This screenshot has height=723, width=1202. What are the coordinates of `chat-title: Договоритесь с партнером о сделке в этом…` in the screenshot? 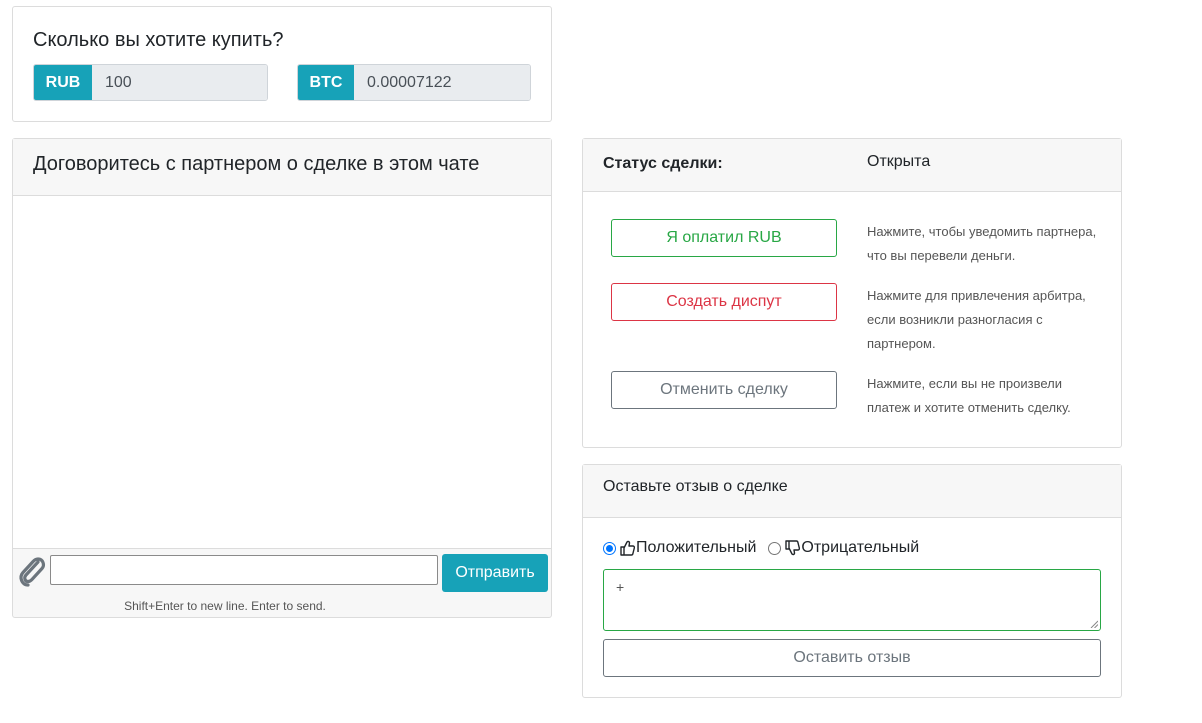 It's located at (256, 164).